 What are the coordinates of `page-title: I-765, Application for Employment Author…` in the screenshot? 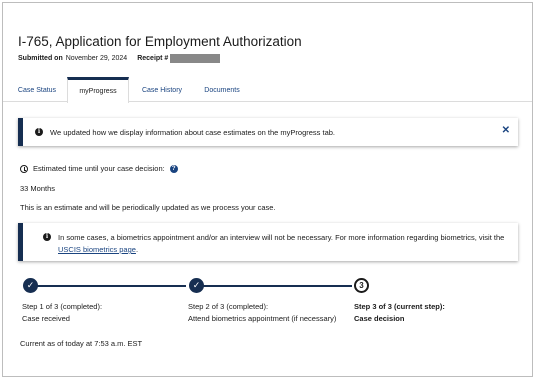 It's located at (160, 41).